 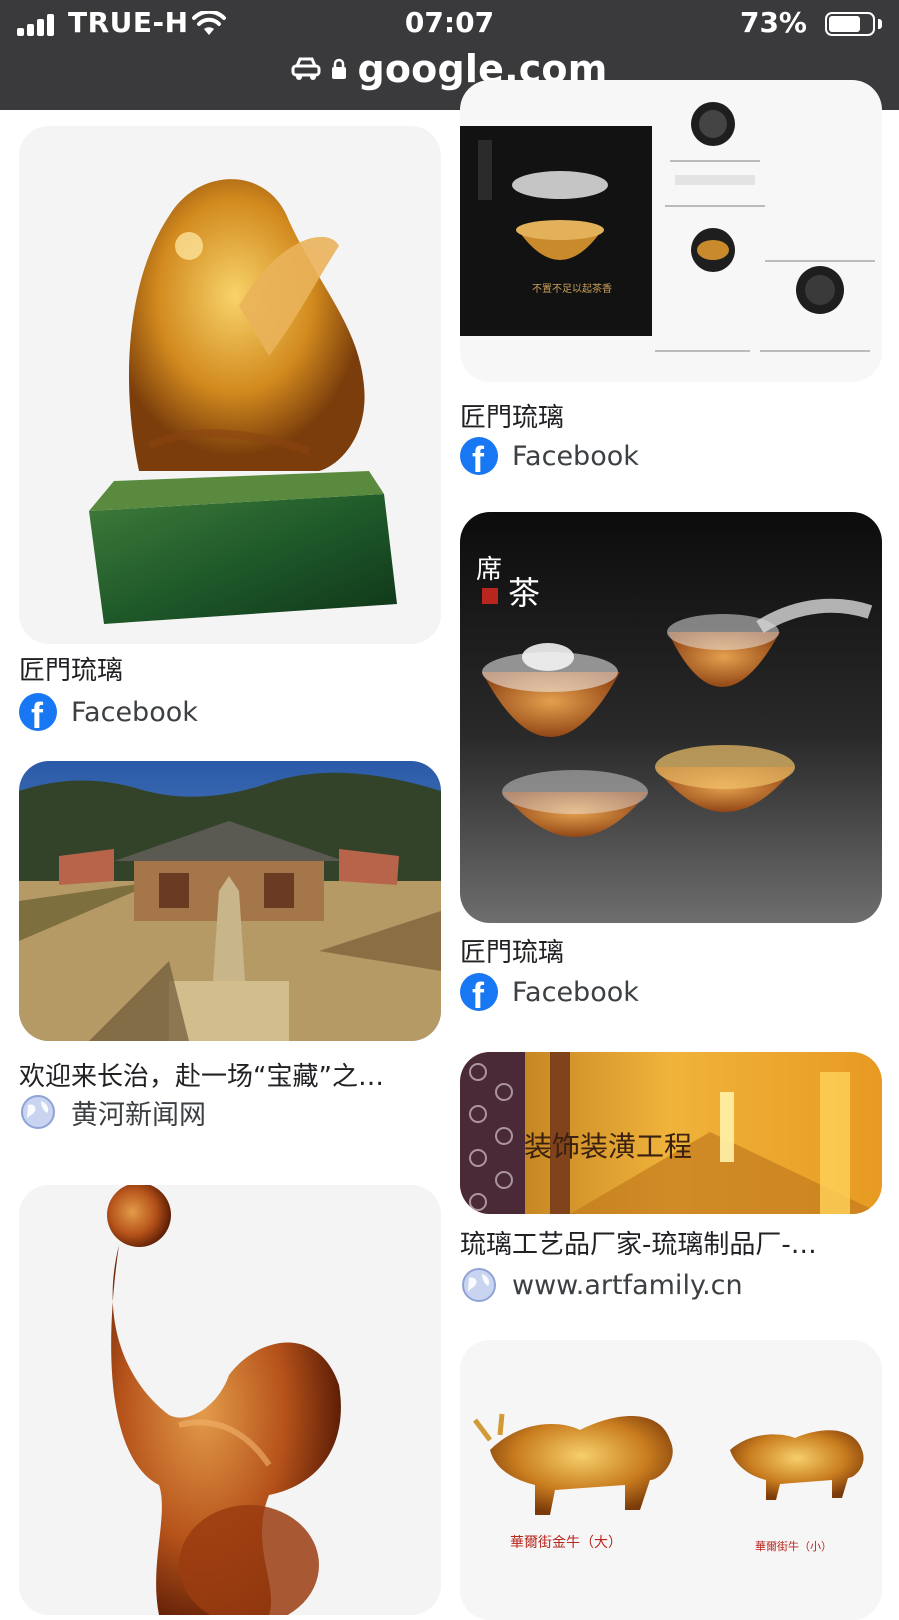 I want to click on source-name: 黄河新闻网, so click(x=138, y=1115).